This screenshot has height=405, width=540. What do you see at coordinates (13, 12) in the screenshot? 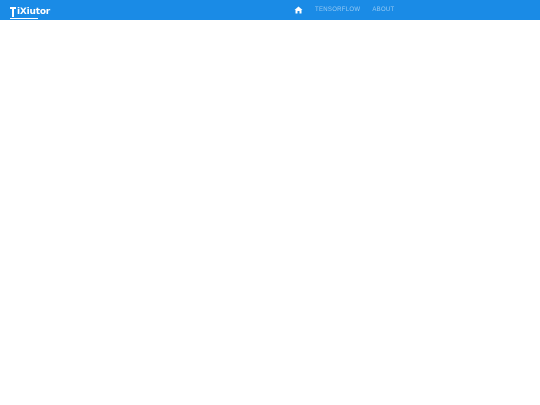
I see `logo-mark` at bounding box center [13, 12].